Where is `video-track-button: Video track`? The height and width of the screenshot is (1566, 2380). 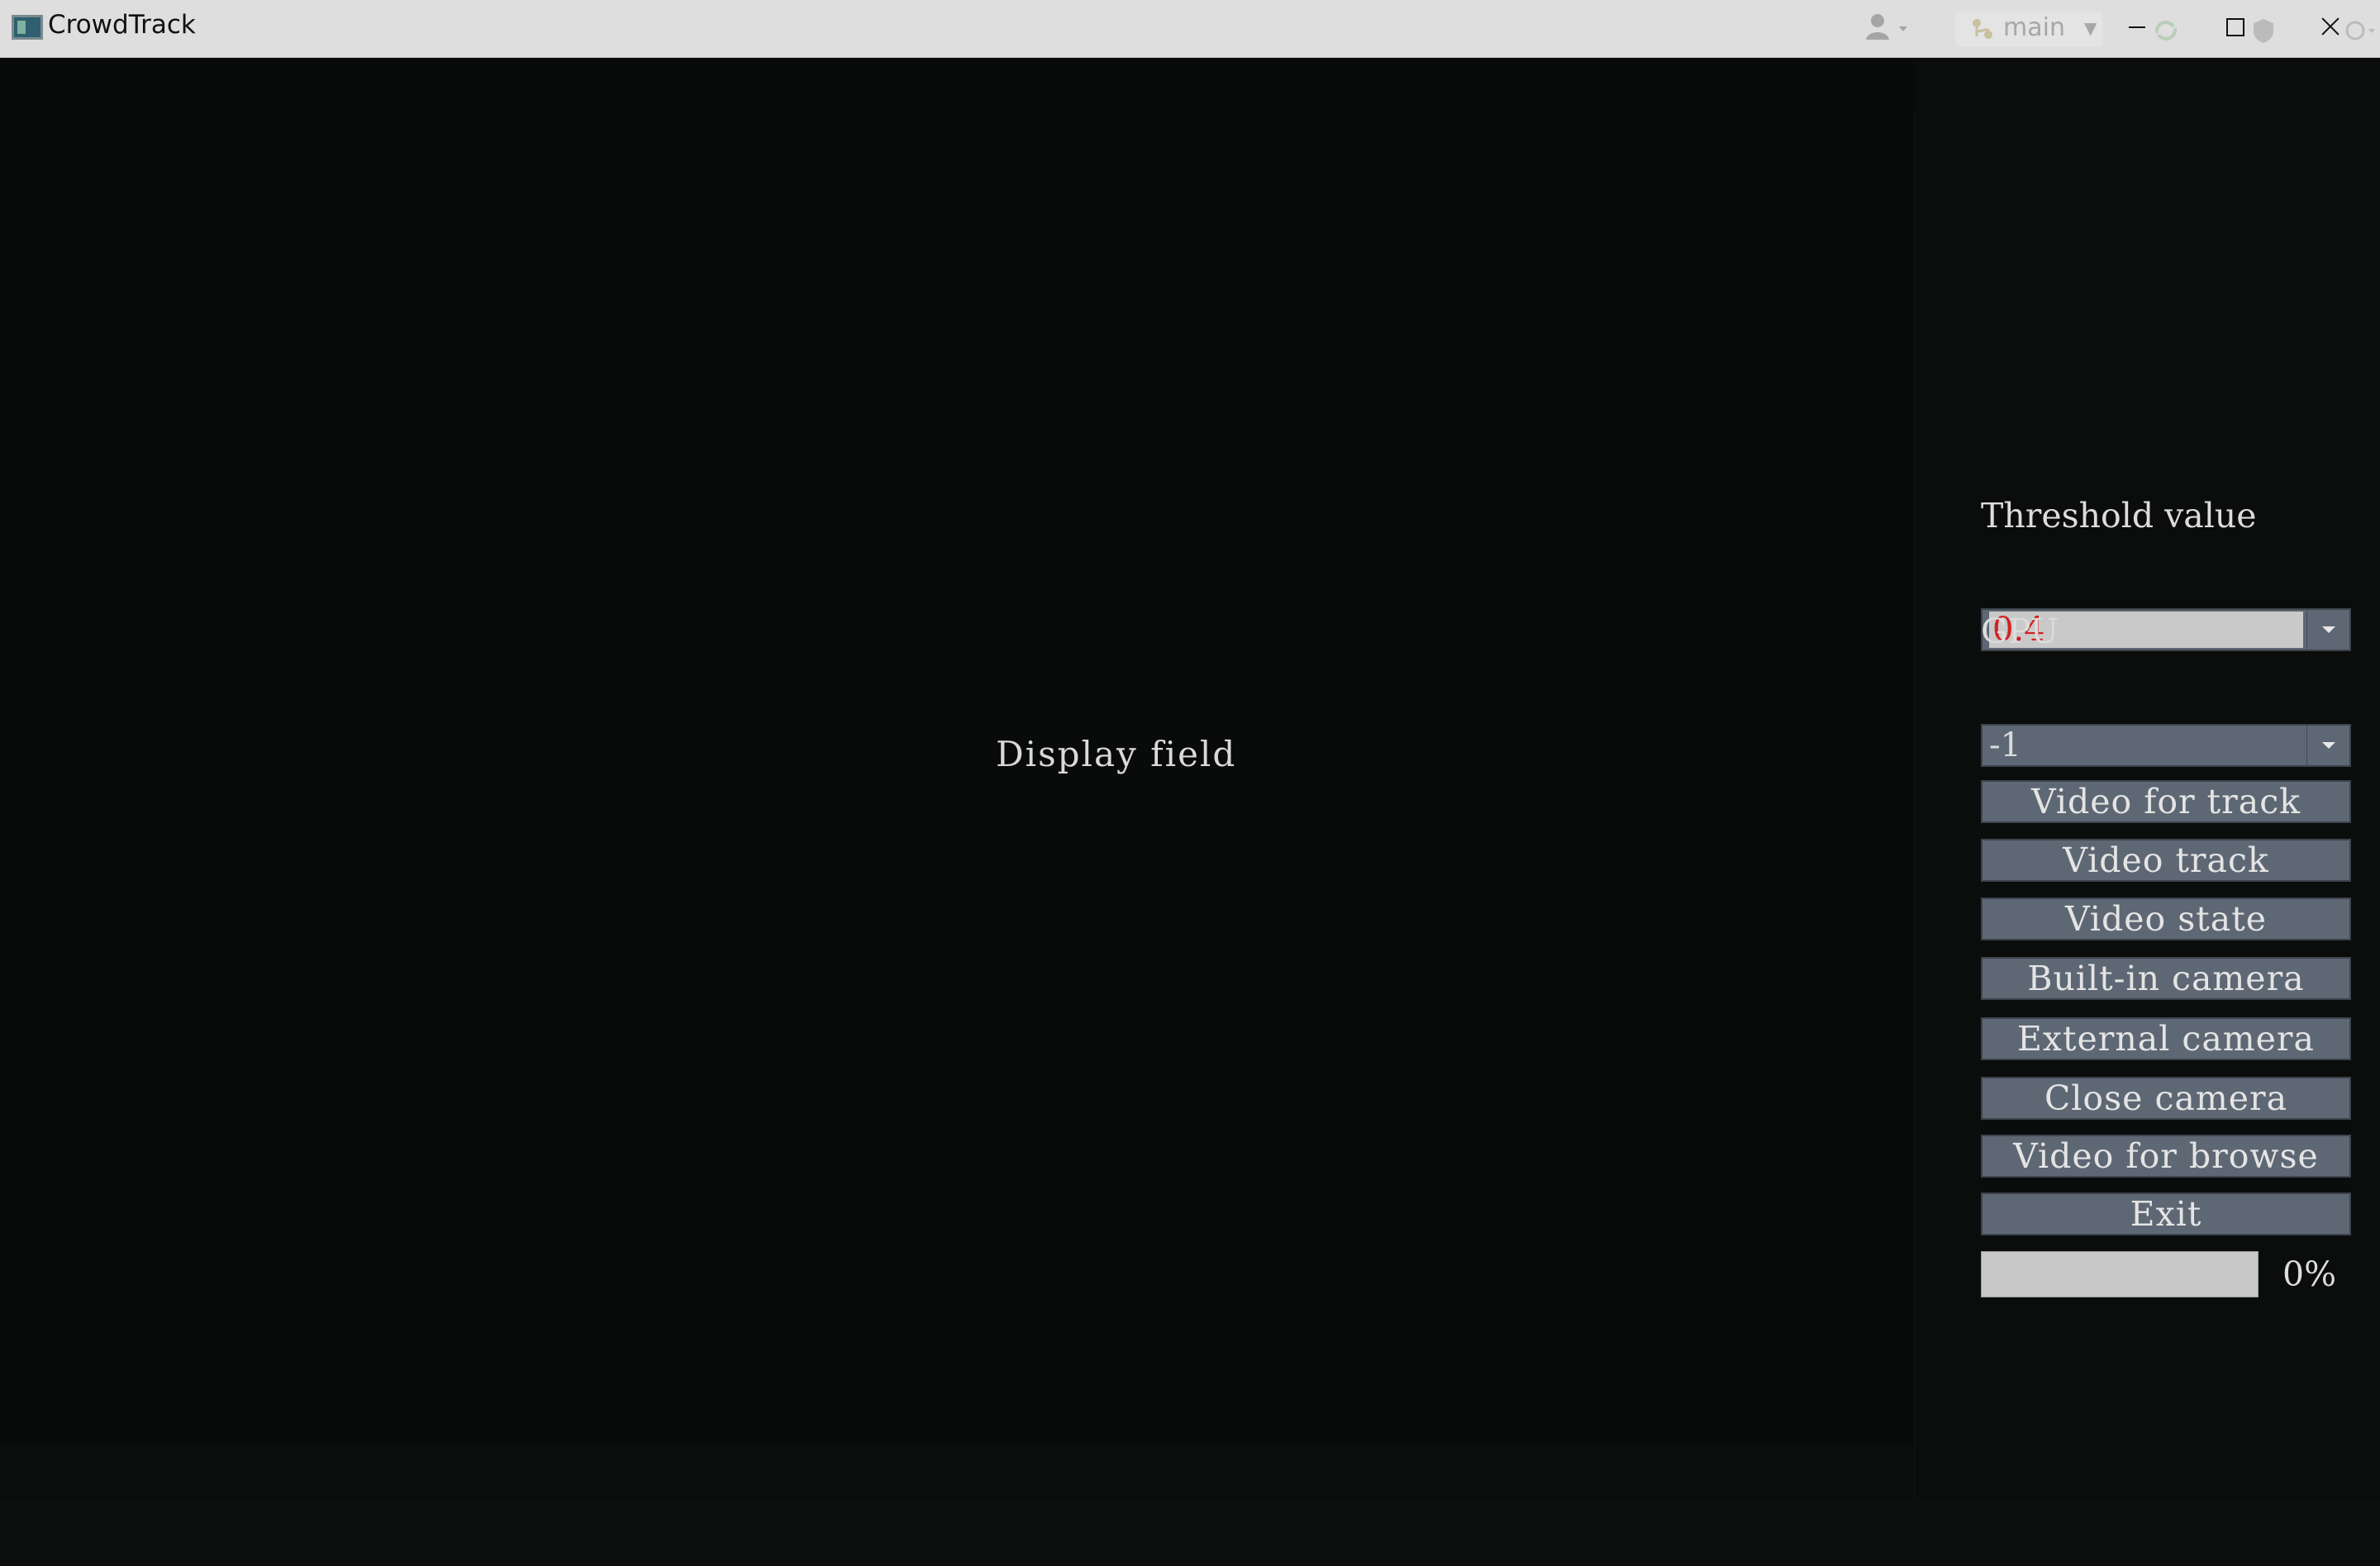
video-track-button: Video track is located at coordinates (2166, 860).